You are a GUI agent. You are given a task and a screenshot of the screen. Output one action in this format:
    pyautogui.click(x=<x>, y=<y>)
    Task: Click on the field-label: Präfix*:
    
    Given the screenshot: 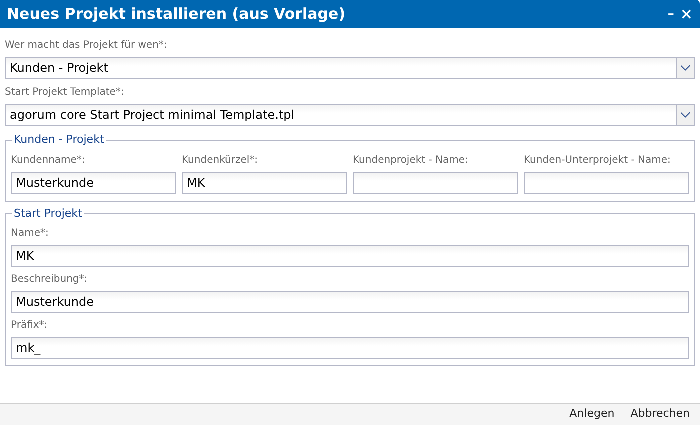 What is the action you would take?
    pyautogui.click(x=30, y=326)
    